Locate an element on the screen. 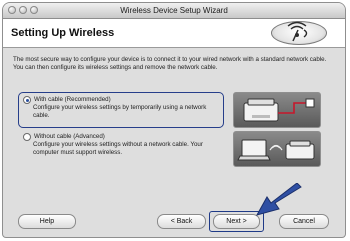  window-title: Wireless Device Setup Wizard is located at coordinates (174, 10).